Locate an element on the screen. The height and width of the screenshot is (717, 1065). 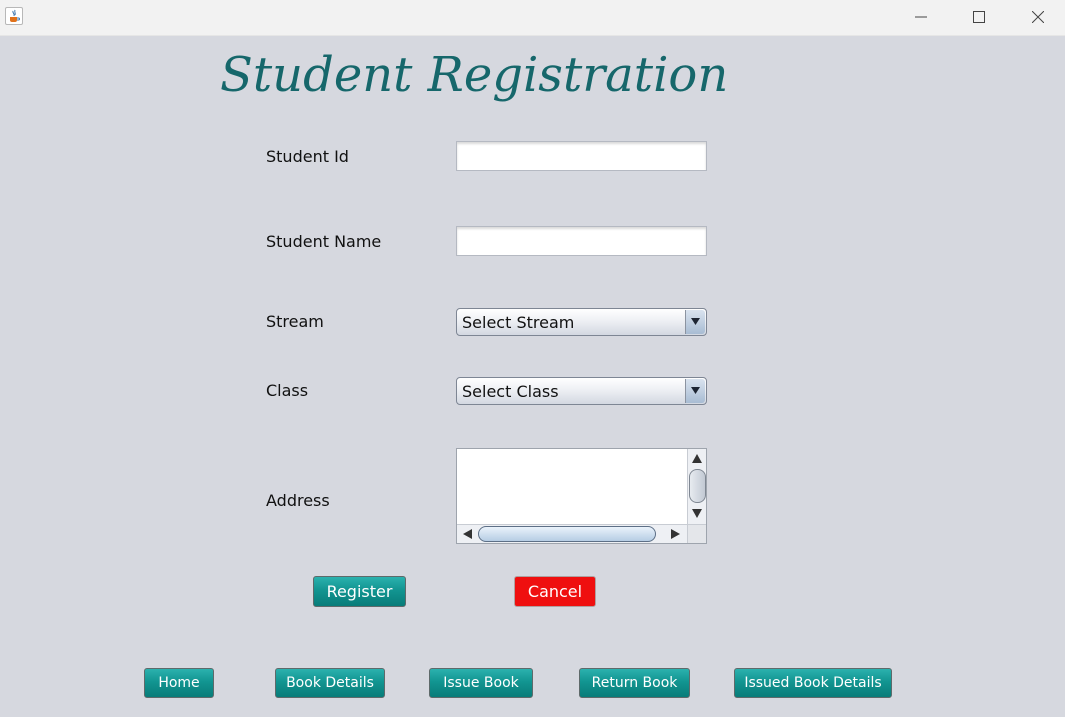
register-button: Register is located at coordinates (359, 591).